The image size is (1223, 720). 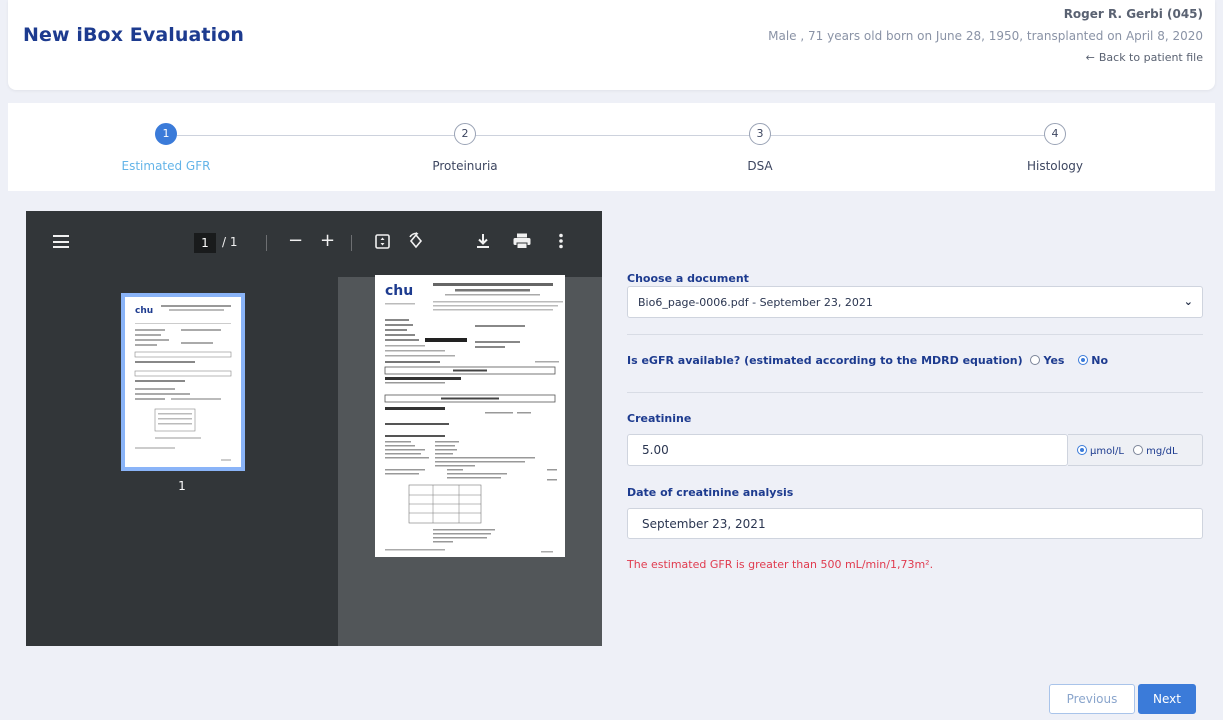 I want to click on unit-umol-option: µmol/L, so click(x=1100, y=451).